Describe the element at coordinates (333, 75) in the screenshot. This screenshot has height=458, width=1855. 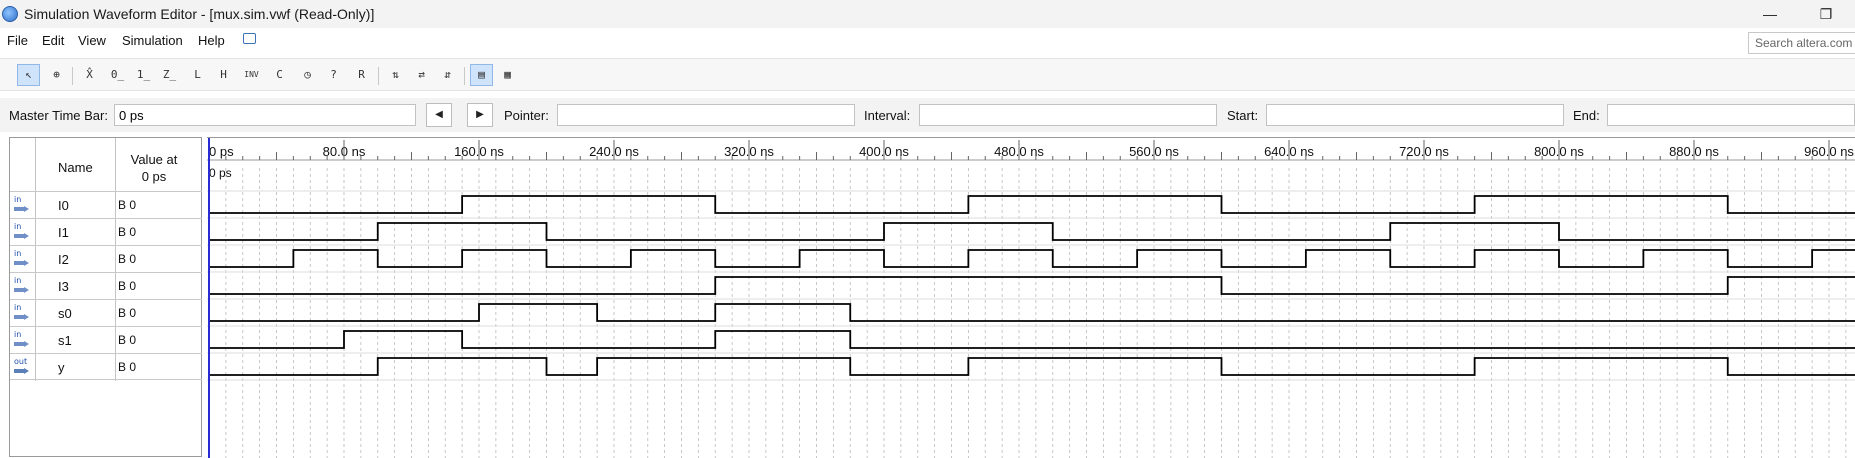
I see `arbitrary-value-icon: ?` at that location.